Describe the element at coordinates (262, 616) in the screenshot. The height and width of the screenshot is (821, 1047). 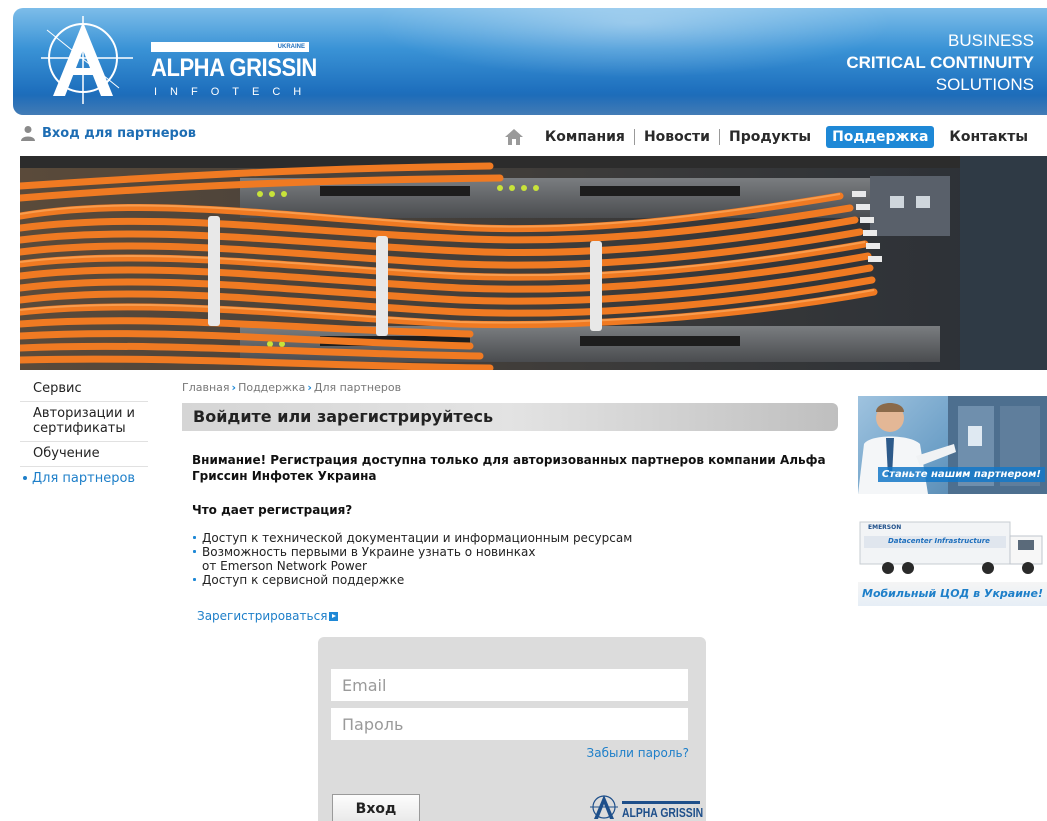
I see `register-link-label: Зарегистрироваться` at that location.